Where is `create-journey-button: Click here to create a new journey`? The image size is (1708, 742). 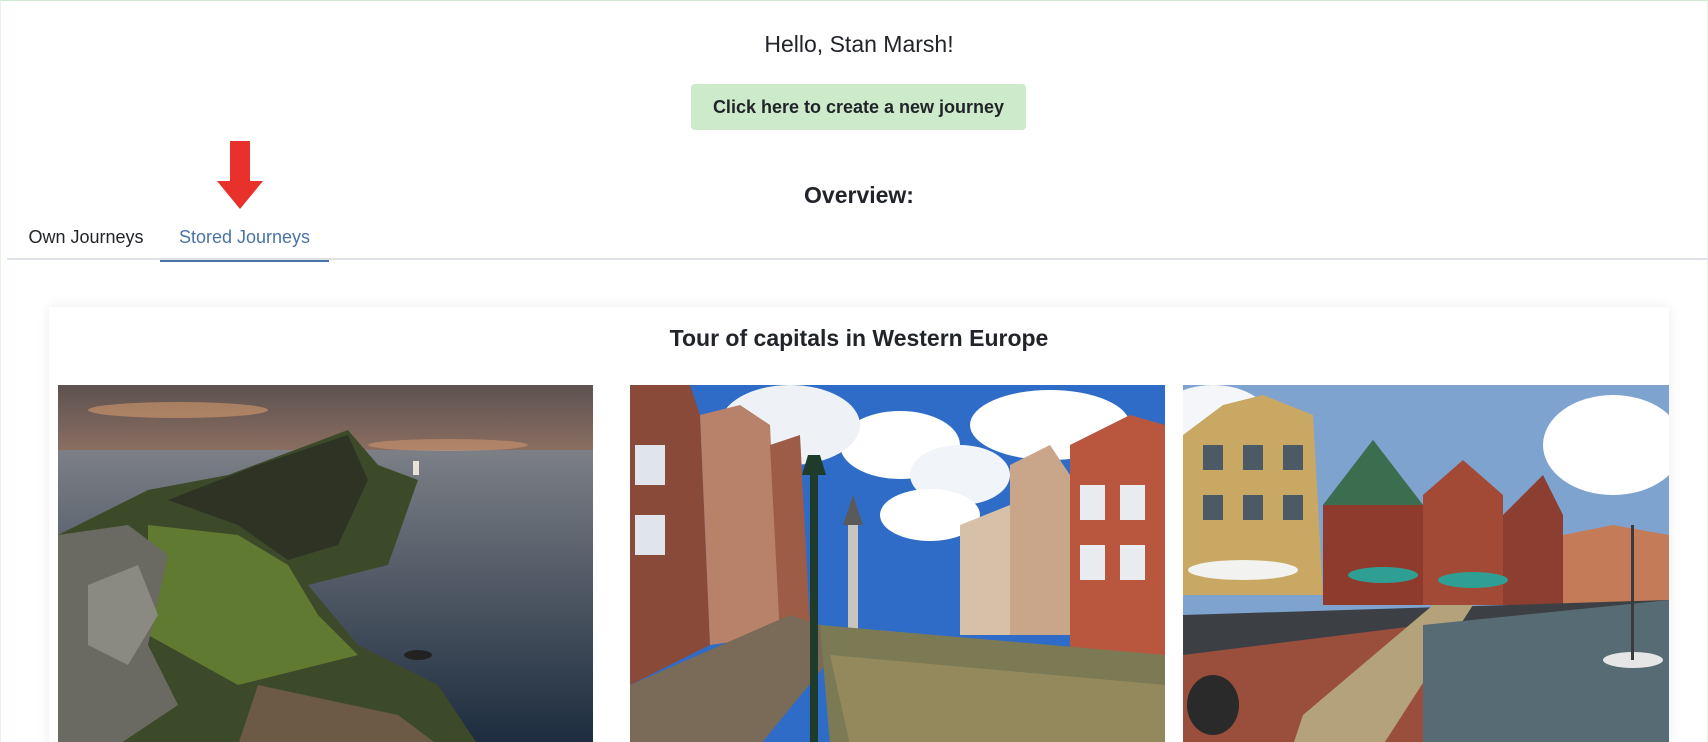
create-journey-button: Click here to create a new journey is located at coordinates (858, 107).